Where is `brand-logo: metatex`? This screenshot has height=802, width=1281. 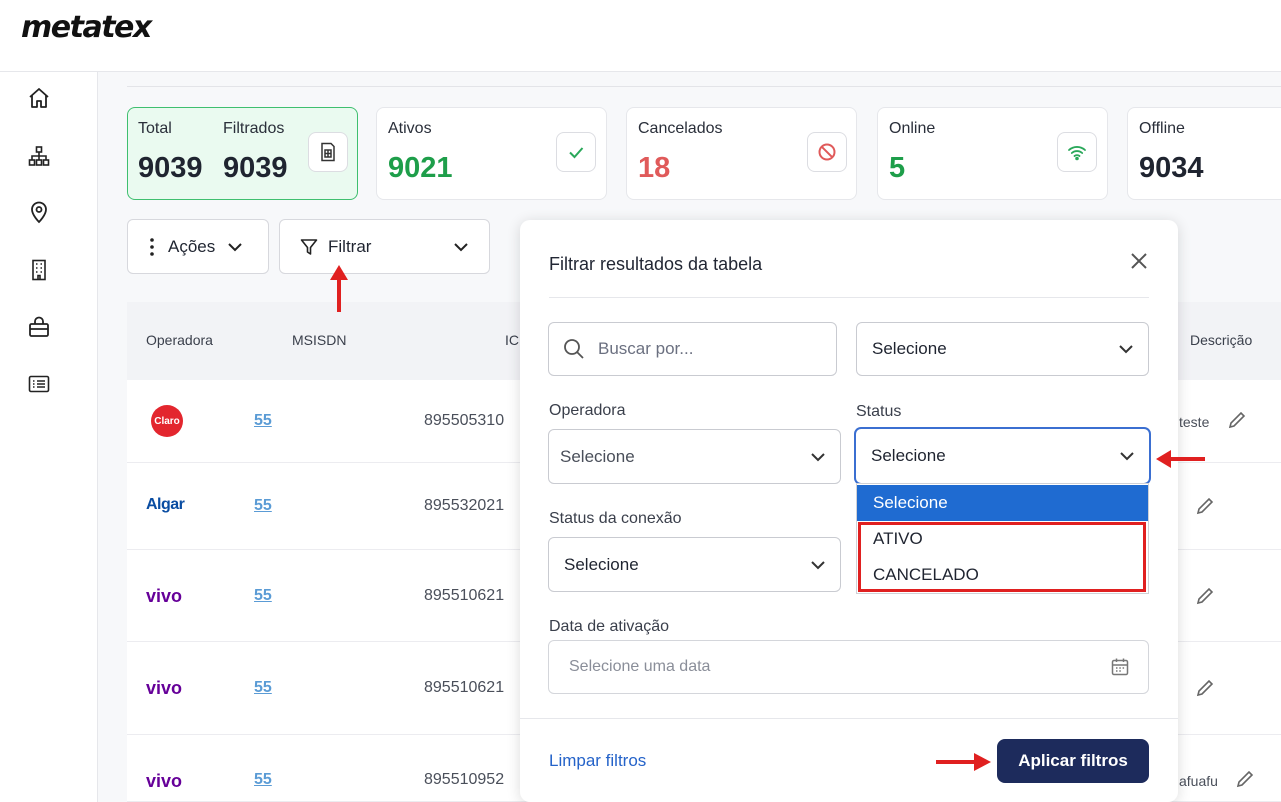
brand-logo: metatex is located at coordinates (86, 27).